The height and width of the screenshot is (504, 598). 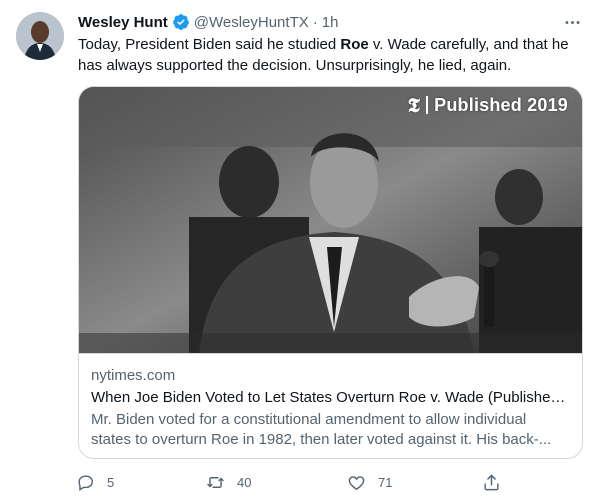 I want to click on reply-button: 5, so click(x=95, y=482).